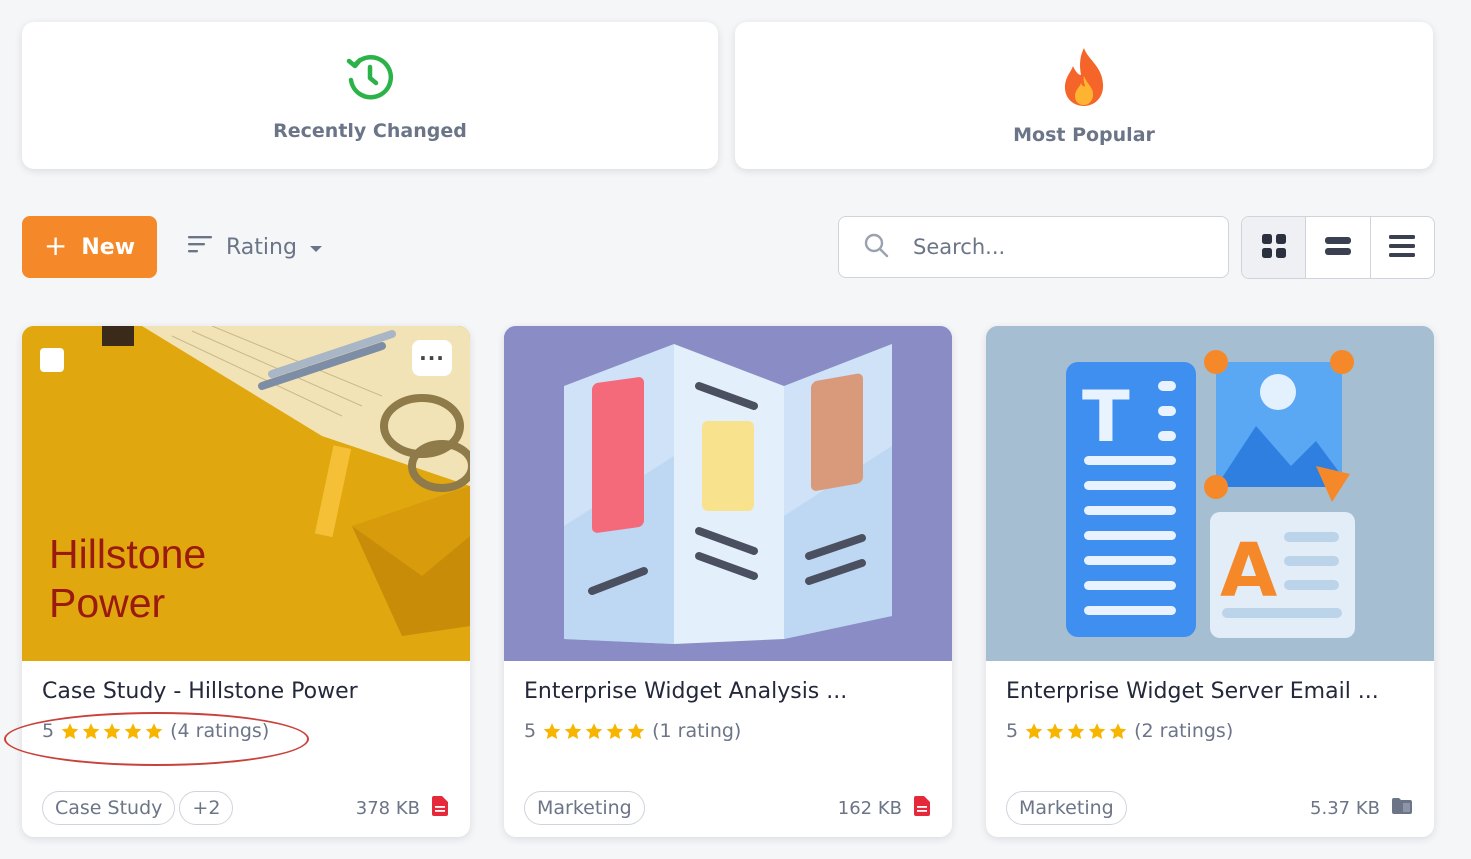 This screenshot has width=1471, height=859. Describe the element at coordinates (1210, 493) in the screenshot. I see `asset-thumbnail: T A` at that location.